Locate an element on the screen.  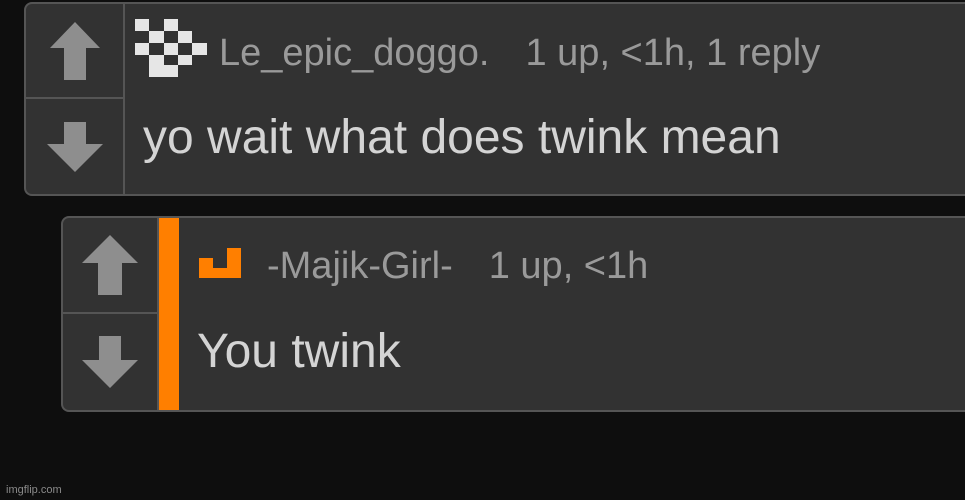
comment-meta: 1 up, <1h, 1 reply is located at coordinates (673, 52).